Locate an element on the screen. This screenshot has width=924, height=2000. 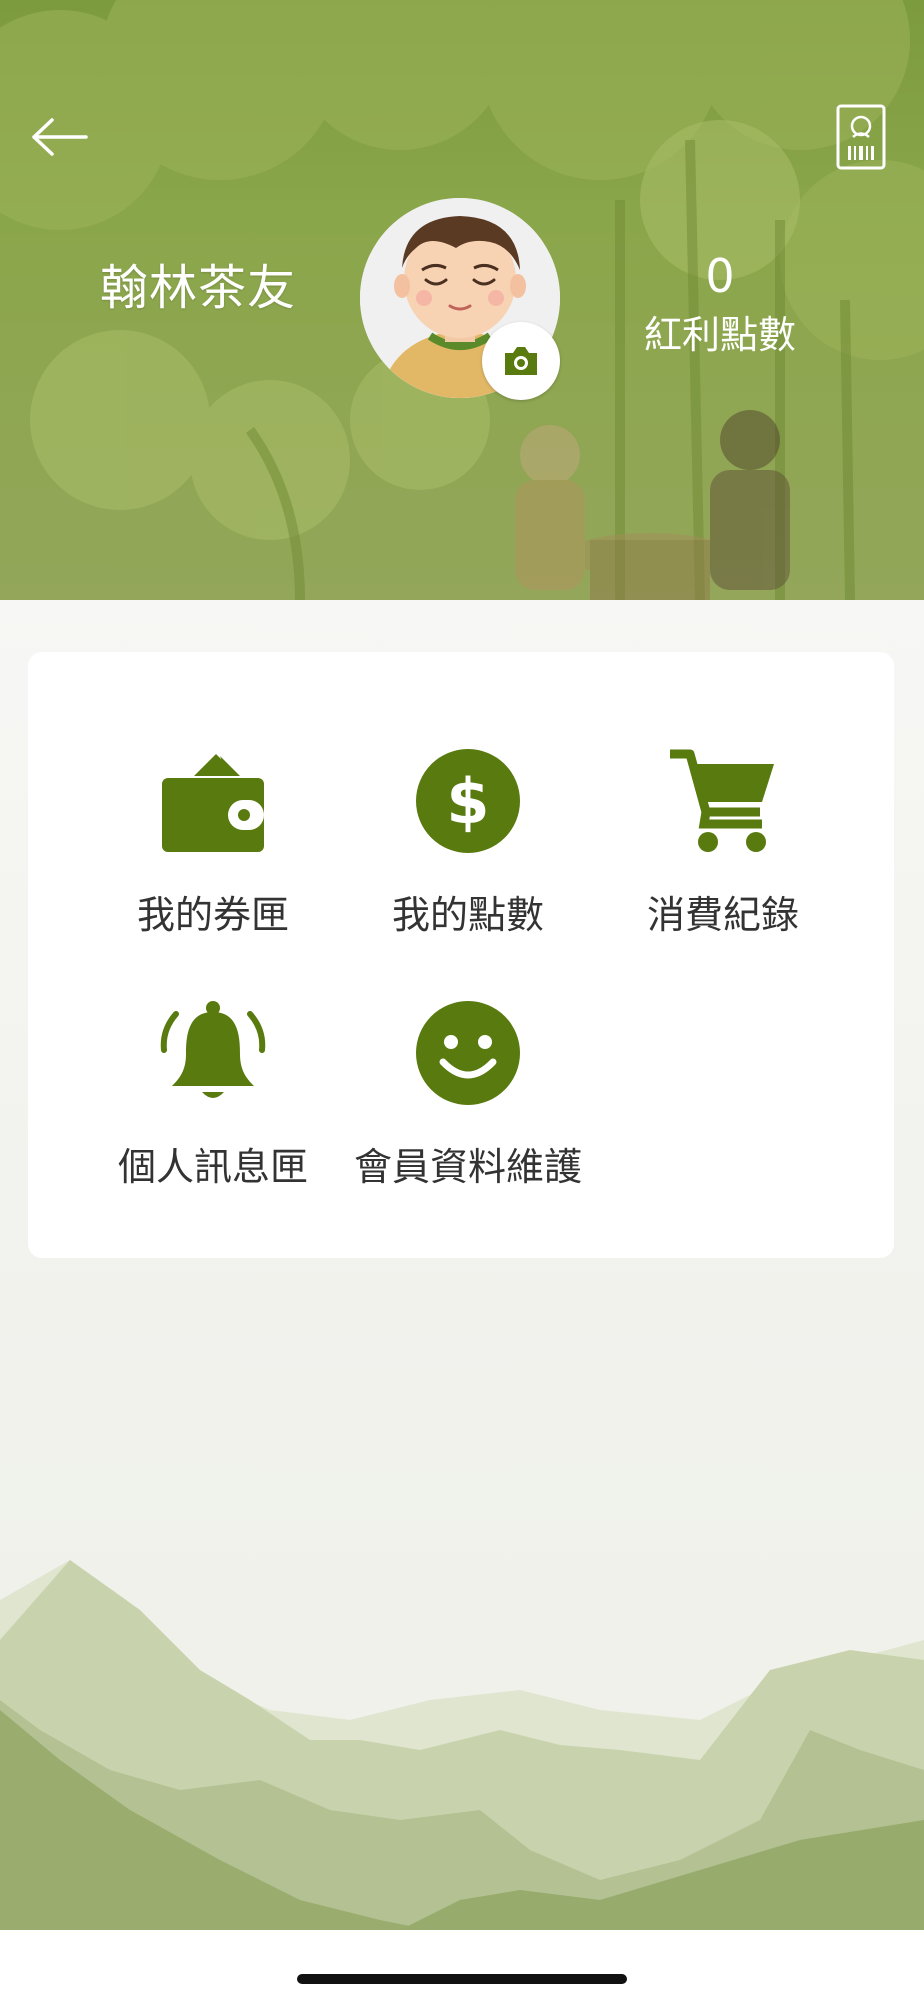
bonus-points-value: 0 is located at coordinates (720, 276).